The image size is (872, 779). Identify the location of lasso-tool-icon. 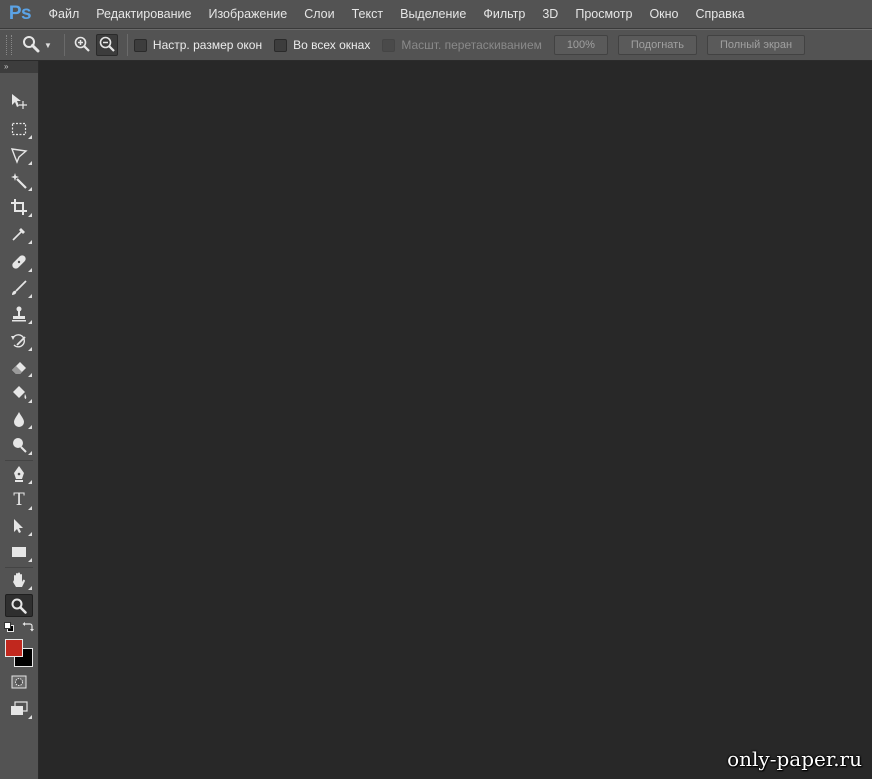
(19, 155).